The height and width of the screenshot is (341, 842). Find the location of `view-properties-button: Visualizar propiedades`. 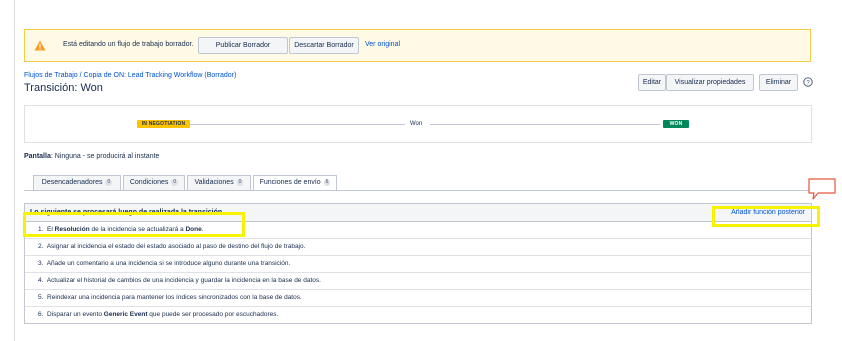

view-properties-button: Visualizar propiedades is located at coordinates (710, 82).